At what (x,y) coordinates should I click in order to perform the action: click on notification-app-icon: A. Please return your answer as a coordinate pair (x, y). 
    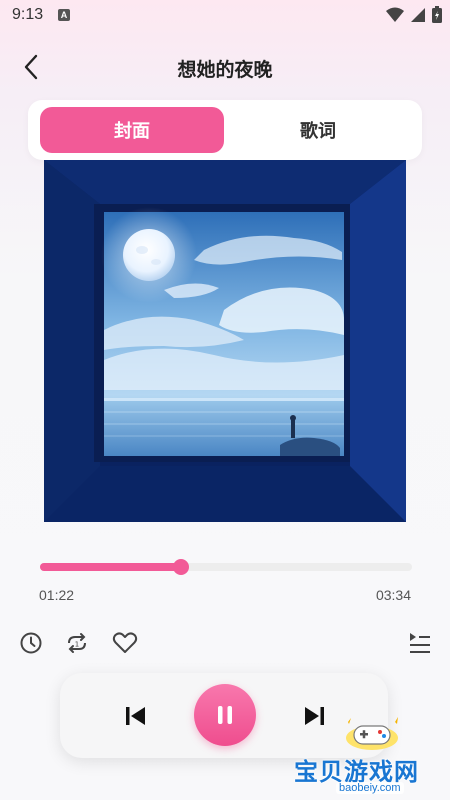
    Looking at the image, I should click on (64, 15).